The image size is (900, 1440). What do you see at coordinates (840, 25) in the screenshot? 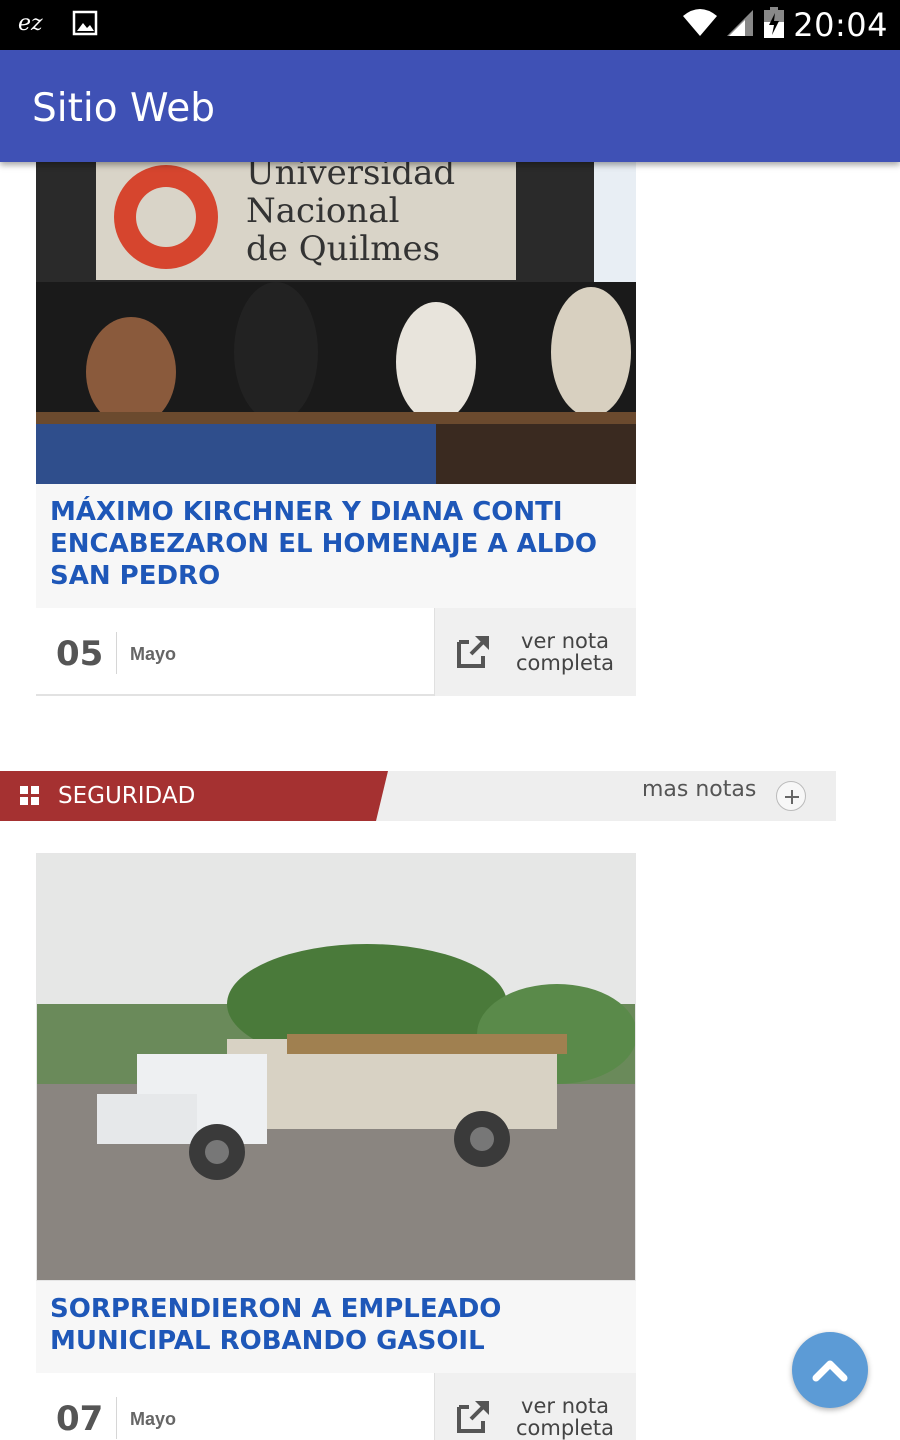
I see `status-time: 20:04` at bounding box center [840, 25].